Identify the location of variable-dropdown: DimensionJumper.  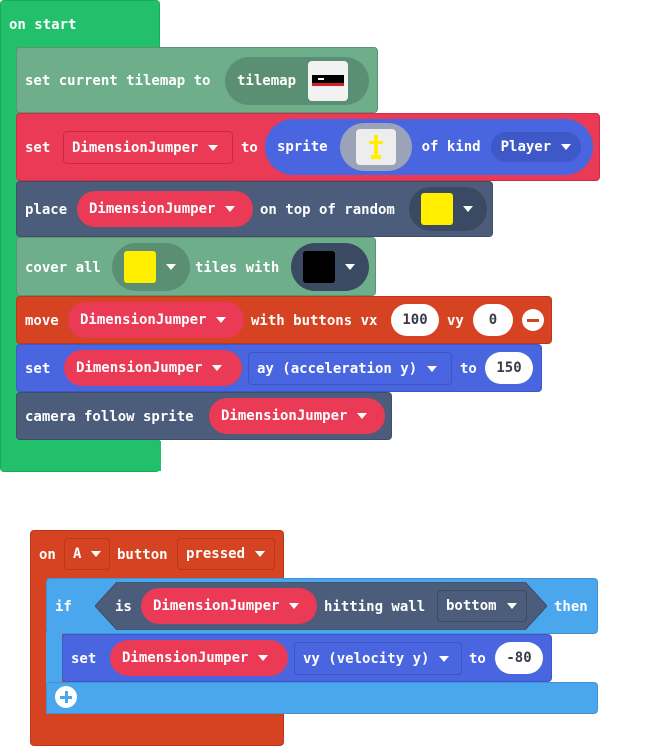
(148, 147).